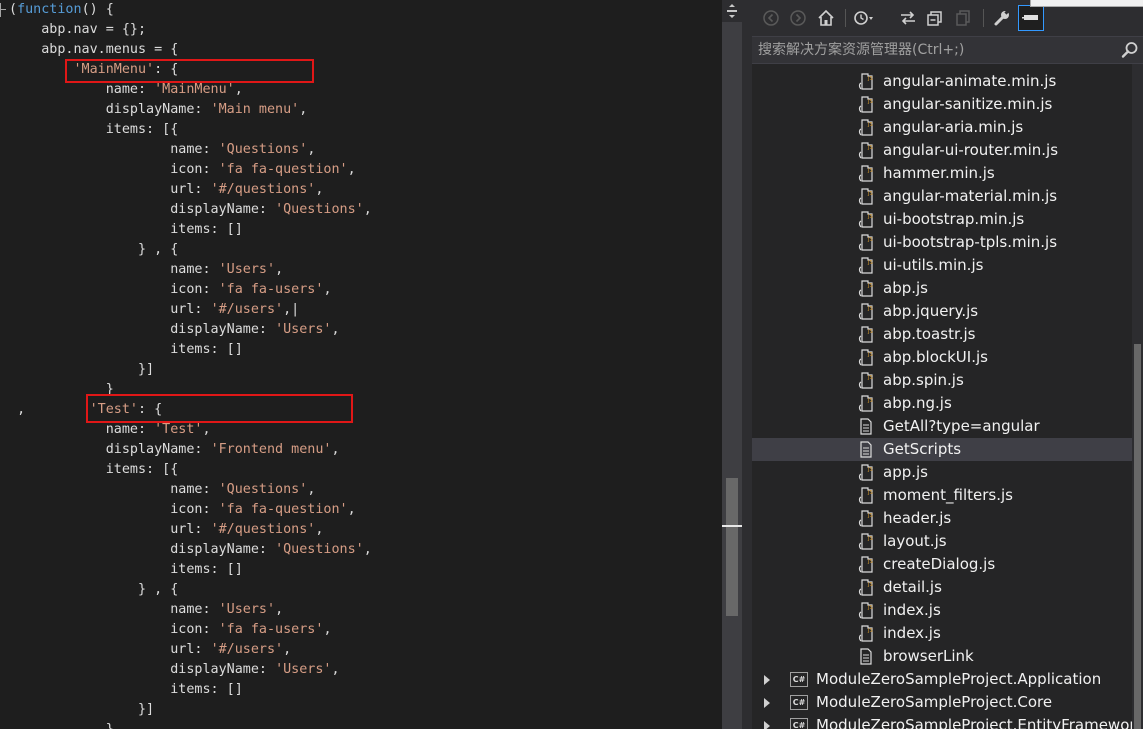 This screenshot has width=1143, height=729. I want to click on code-line: url: '#/users',|, so click(361, 310).